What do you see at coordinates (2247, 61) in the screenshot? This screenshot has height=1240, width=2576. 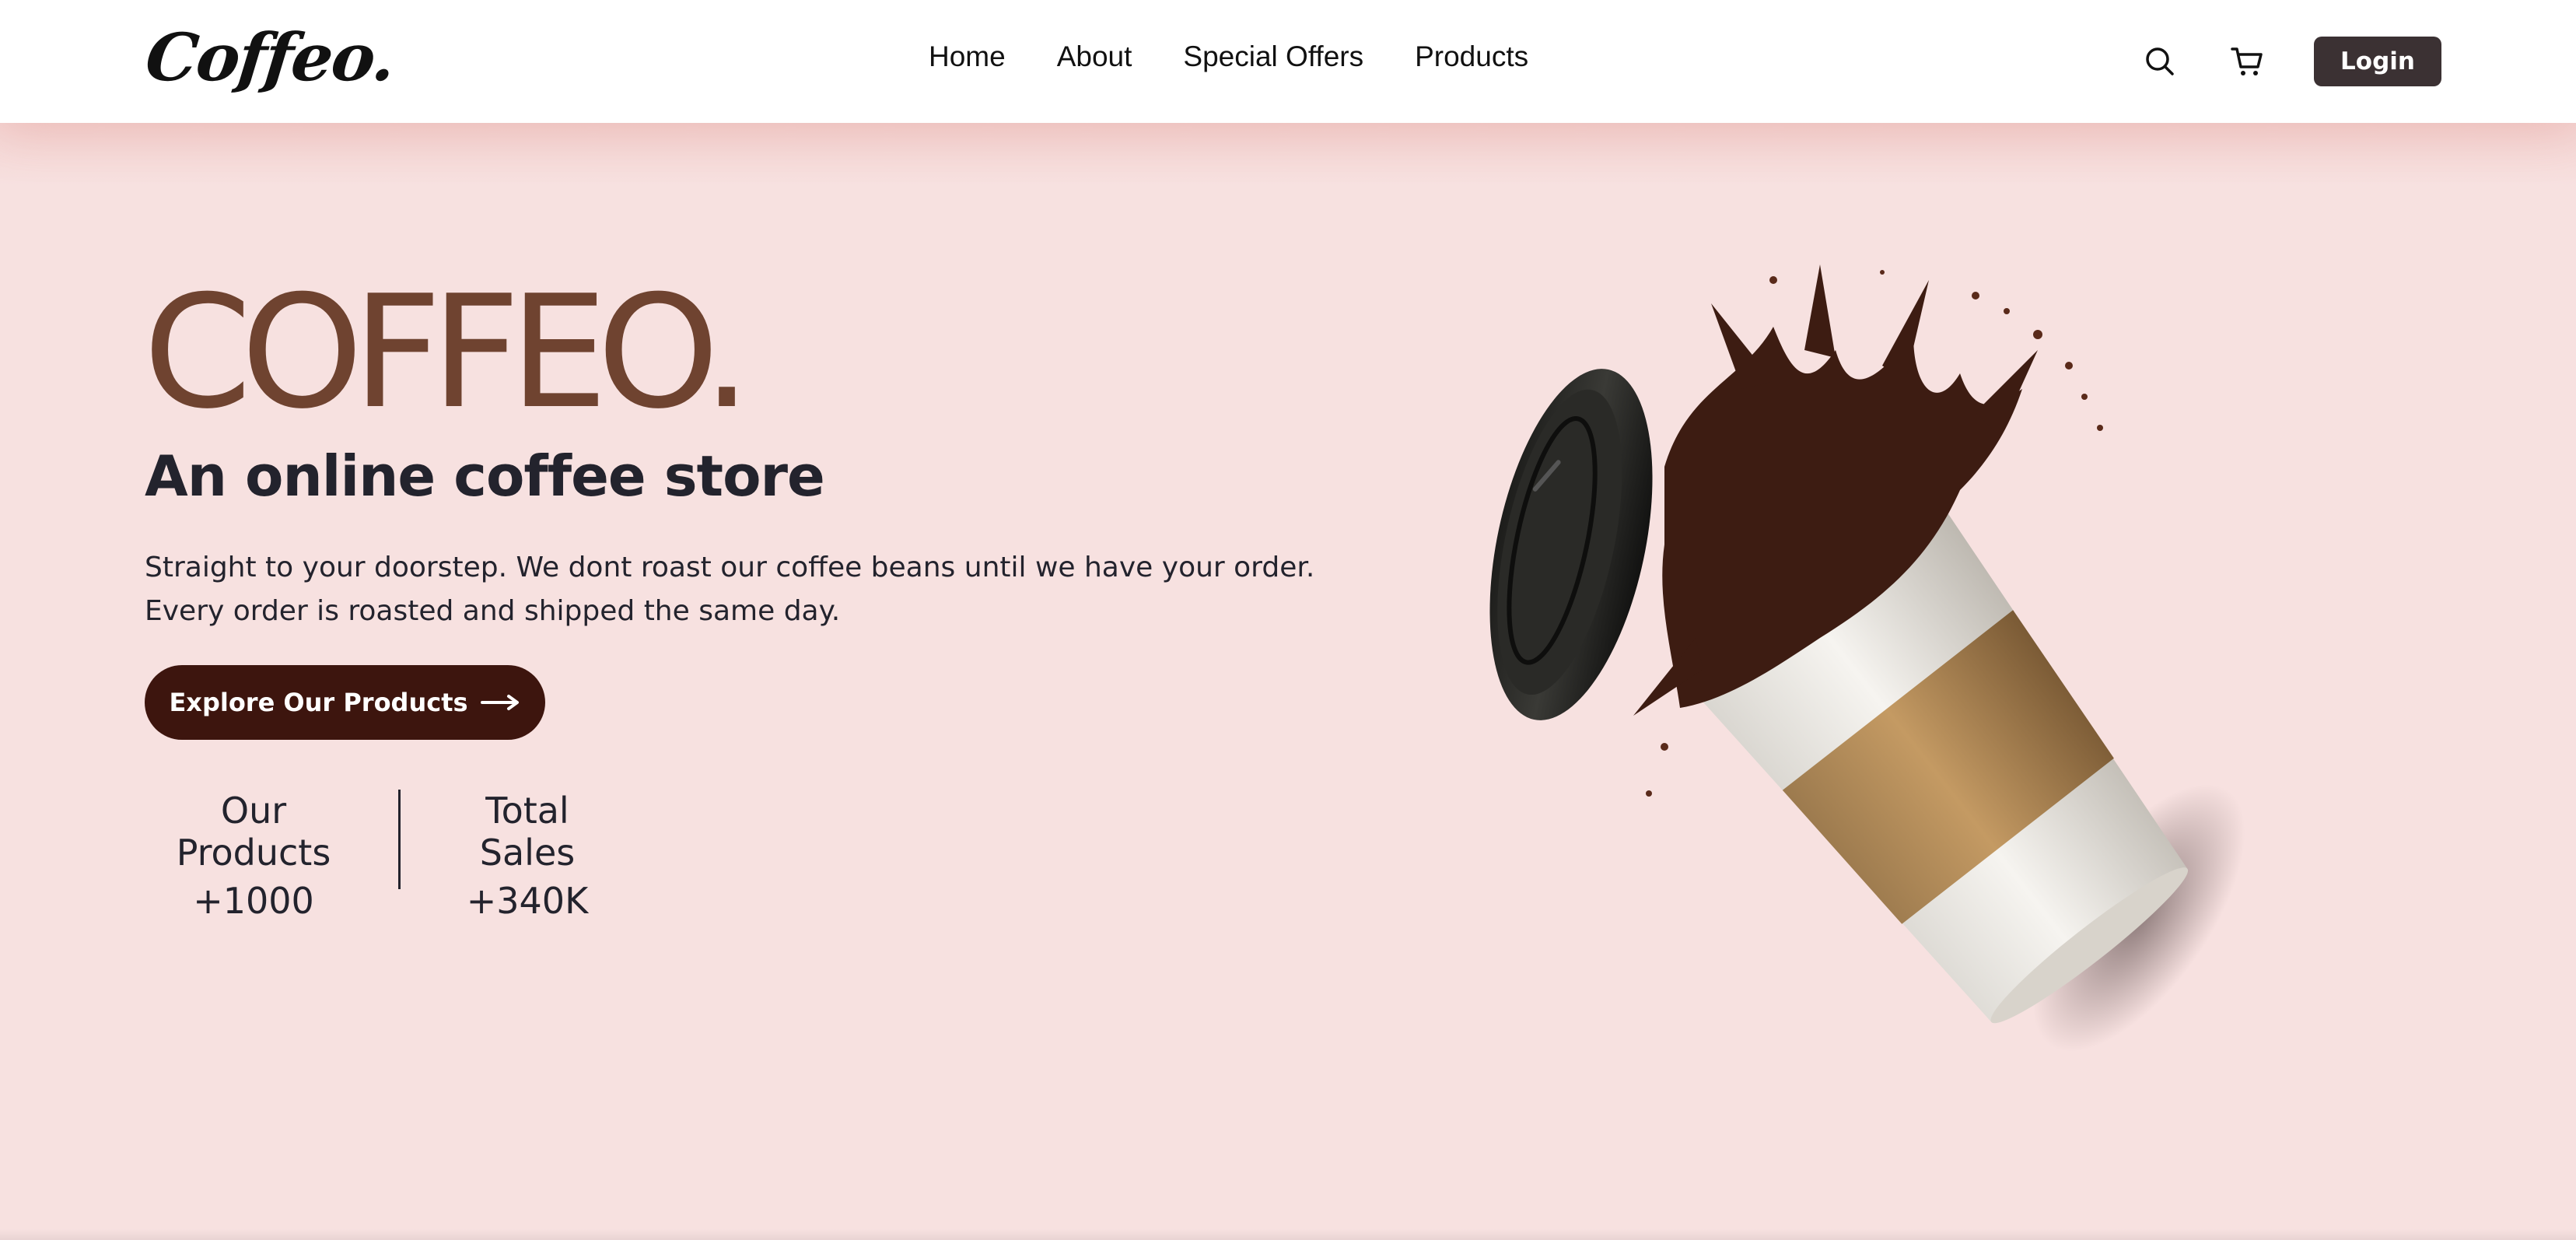 I see `cart-icon` at bounding box center [2247, 61].